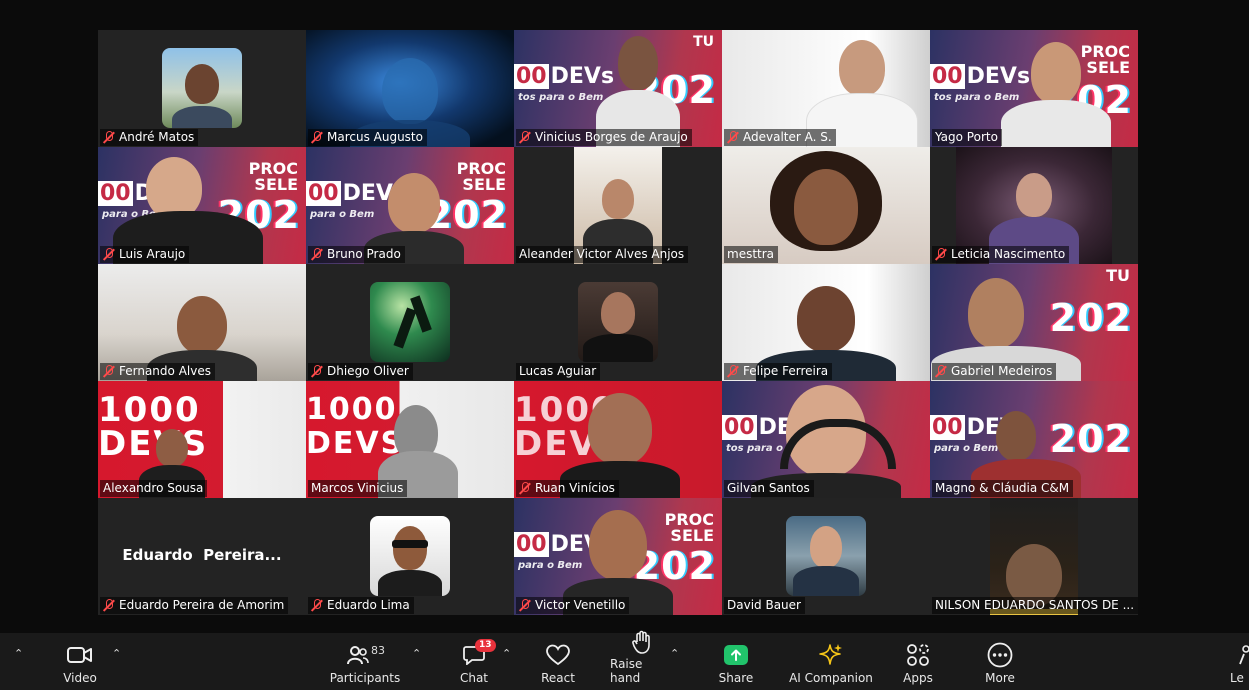 The height and width of the screenshot is (690, 1249). I want to click on participant-tile: David Bauer, so click(826, 556).